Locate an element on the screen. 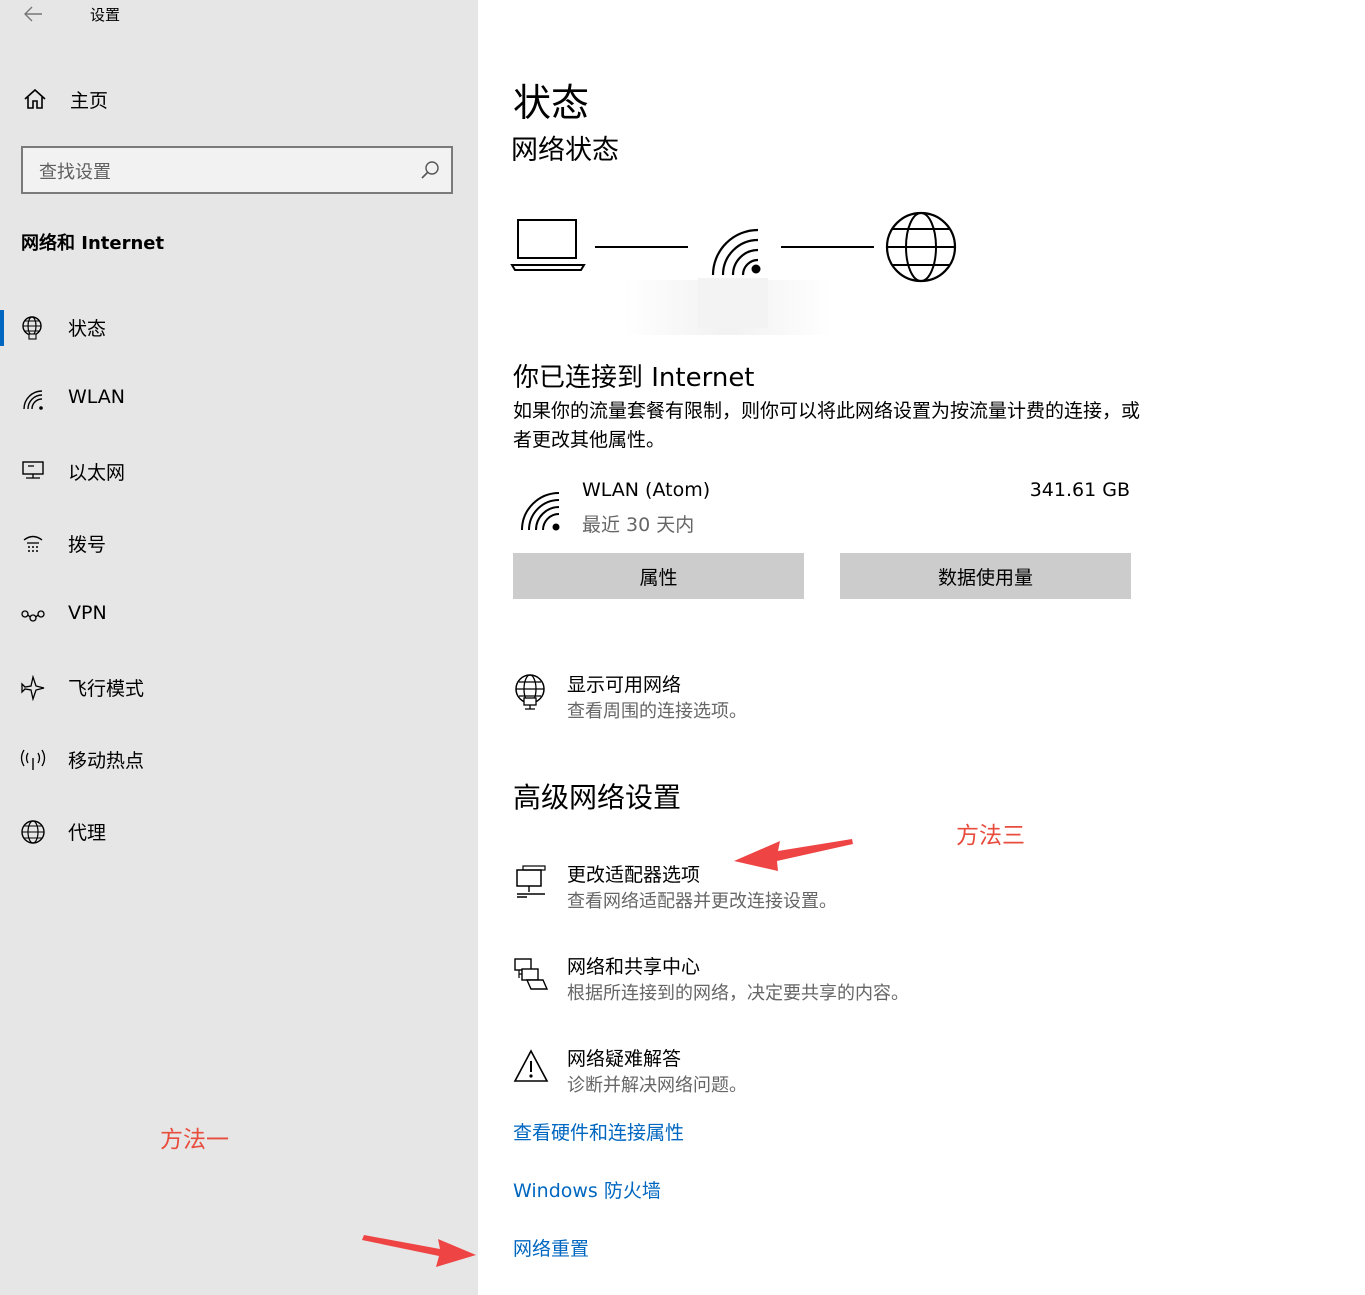 This screenshot has width=1365, height=1295. sidebar-item-wlan: WLAN is located at coordinates (239, 400).